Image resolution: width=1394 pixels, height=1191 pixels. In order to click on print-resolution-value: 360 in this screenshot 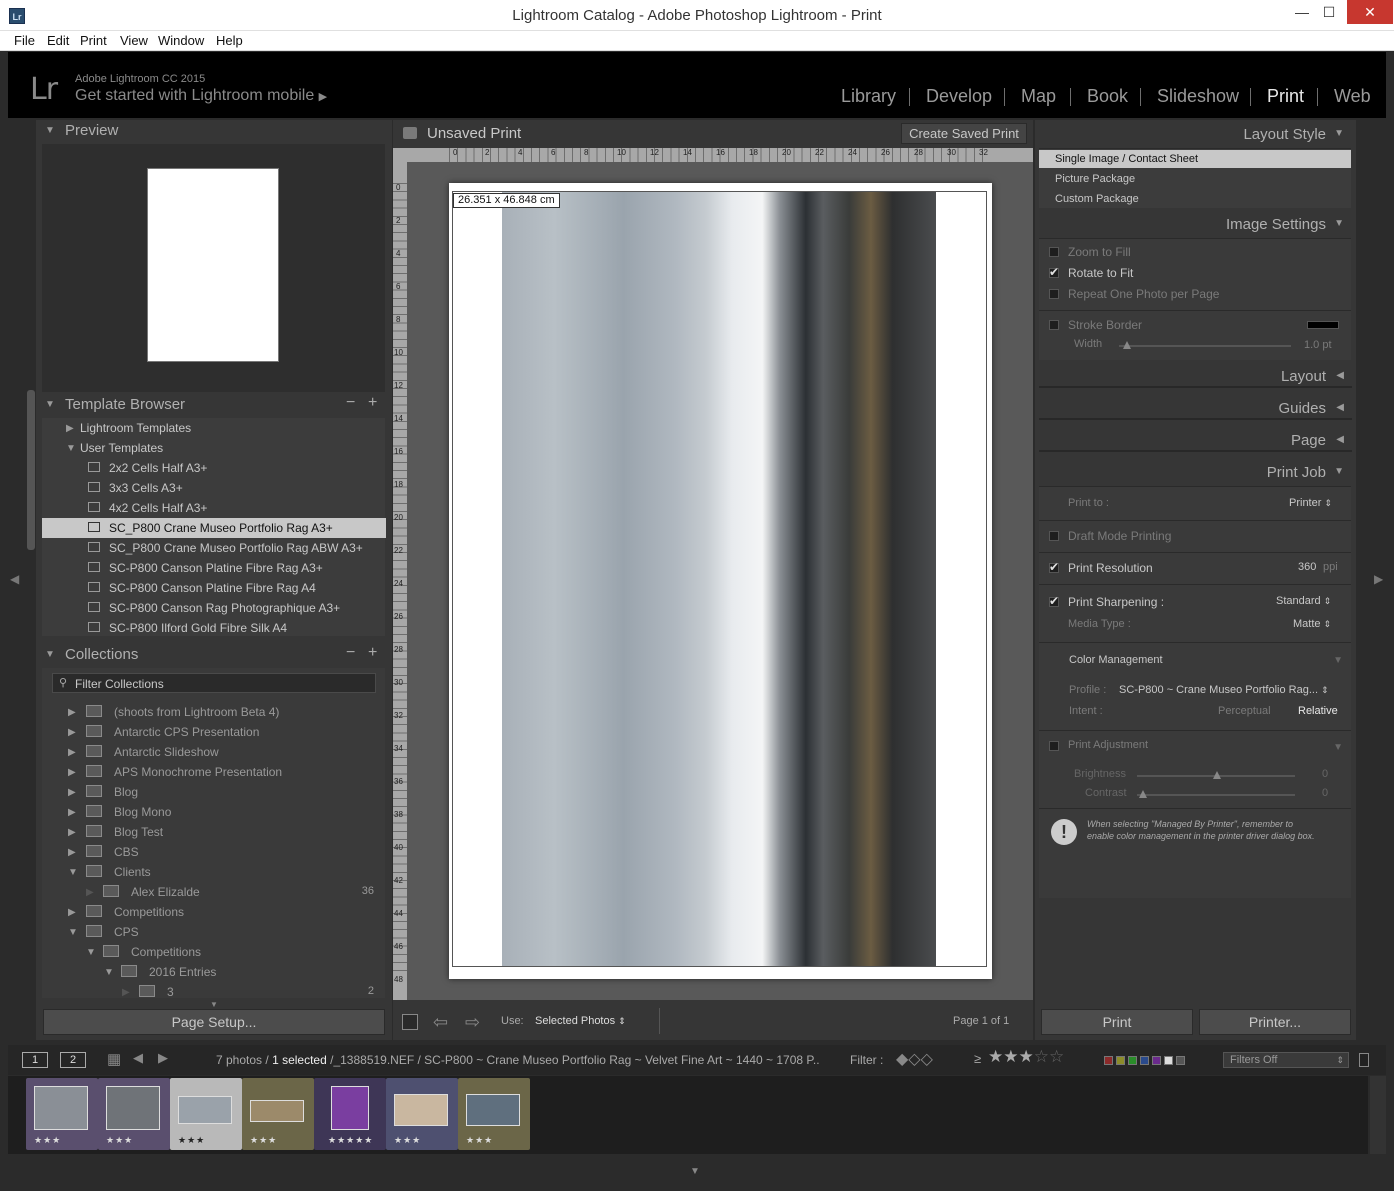, I will do `click(1307, 567)`.